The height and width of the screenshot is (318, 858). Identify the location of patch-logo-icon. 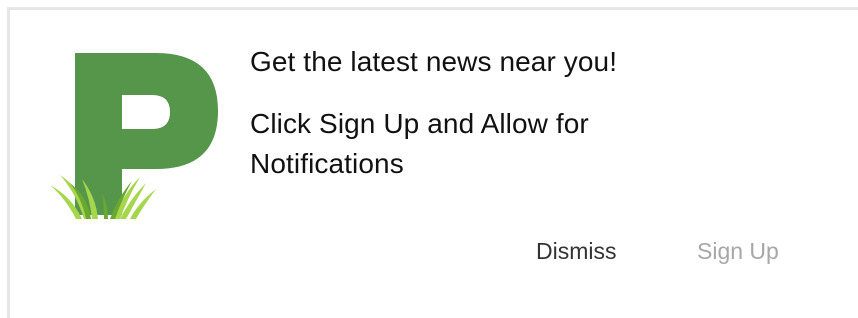
(134, 132).